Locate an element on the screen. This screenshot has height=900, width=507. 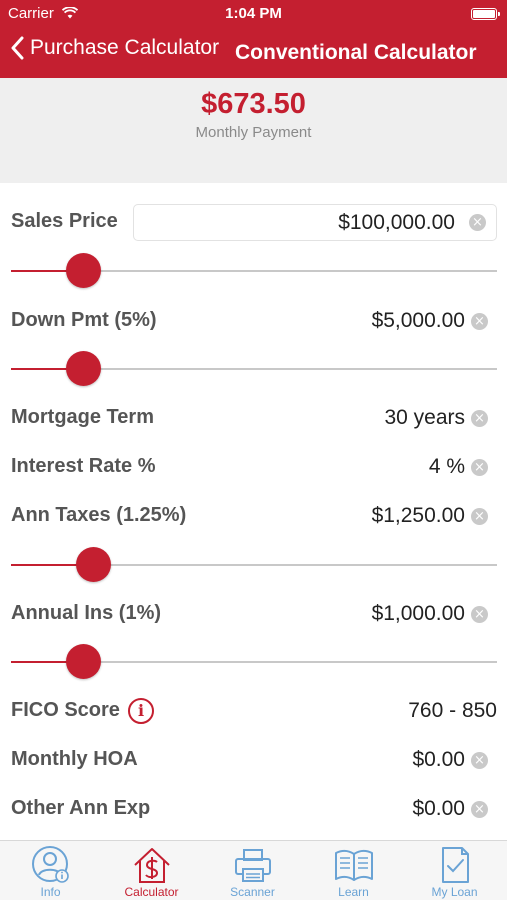
clear-down-payment-icon: × is located at coordinates (479, 321).